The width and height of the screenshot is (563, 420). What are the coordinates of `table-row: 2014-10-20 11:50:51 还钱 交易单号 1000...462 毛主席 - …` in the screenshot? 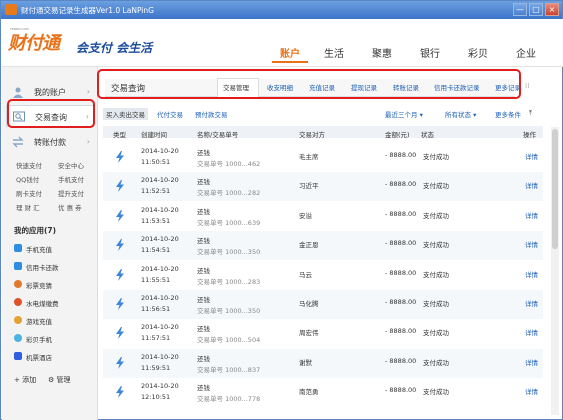 It's located at (323, 157).